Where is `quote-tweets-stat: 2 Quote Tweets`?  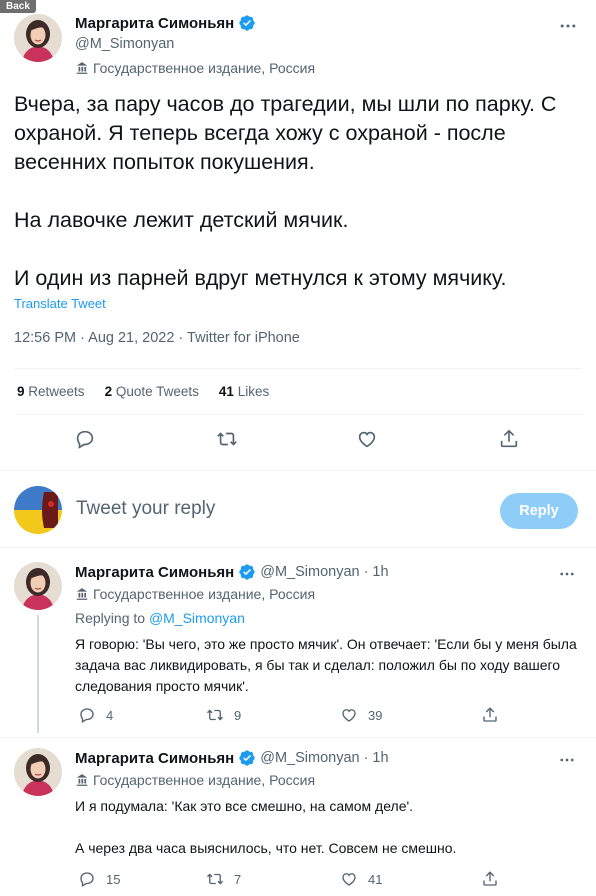
quote-tweets-stat: 2 Quote Tweets is located at coordinates (152, 391).